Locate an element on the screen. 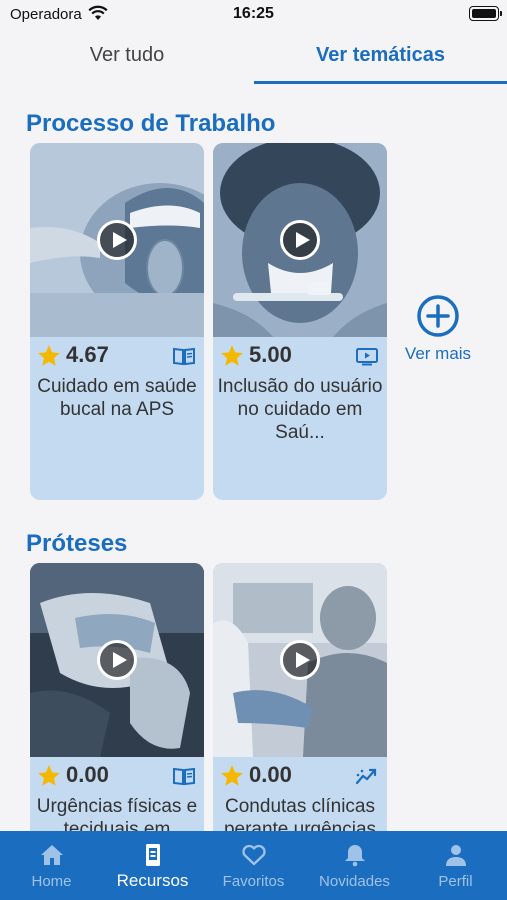  section-title-proteses: Próteses is located at coordinates (77, 543).